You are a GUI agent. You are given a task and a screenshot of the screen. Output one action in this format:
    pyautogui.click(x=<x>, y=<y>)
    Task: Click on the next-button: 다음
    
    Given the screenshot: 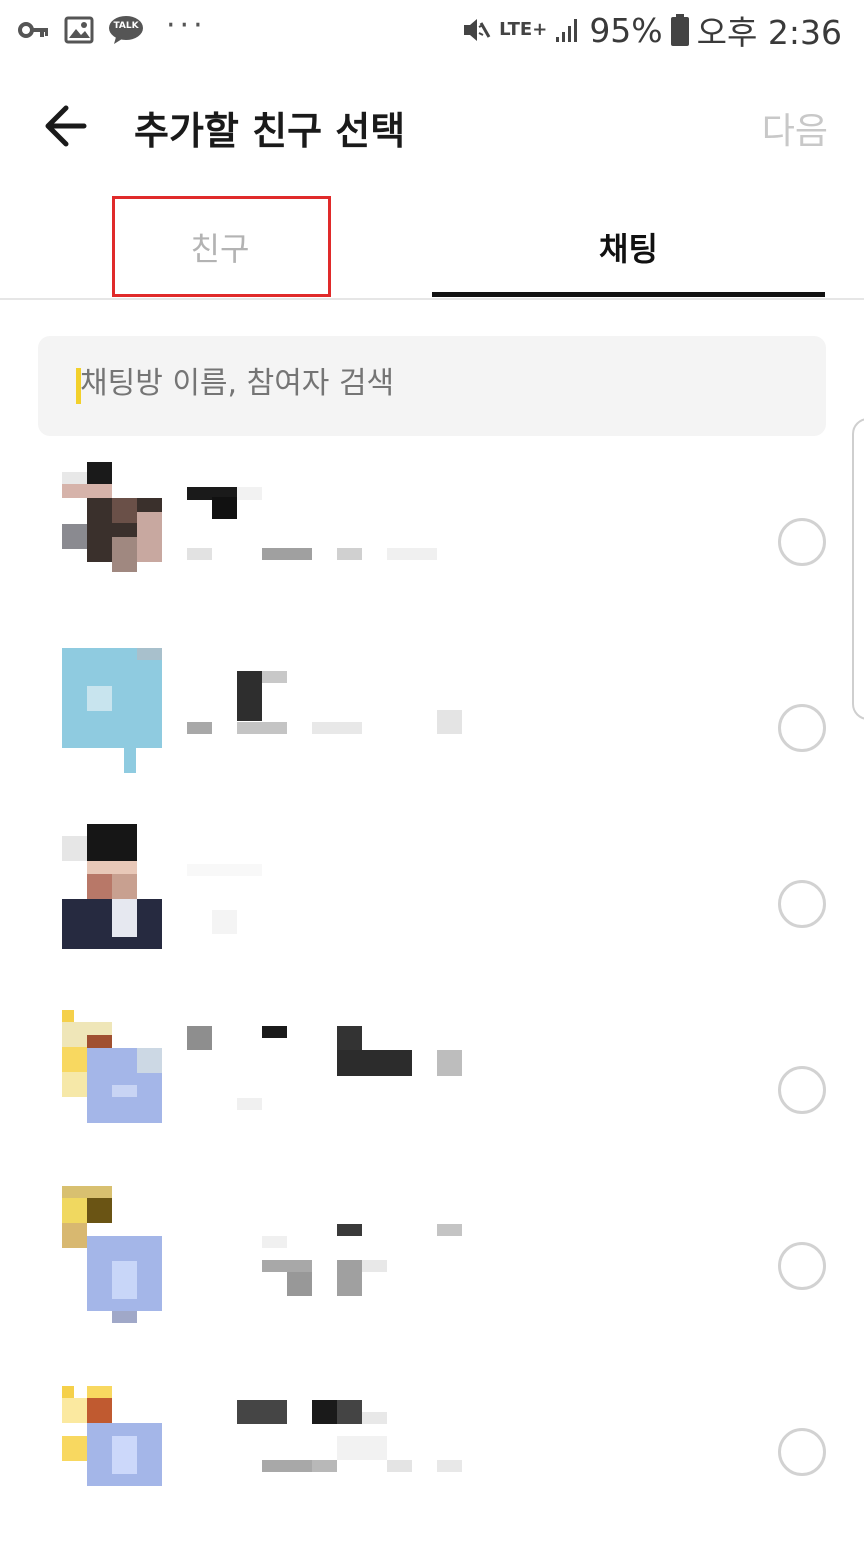 What is the action you would take?
    pyautogui.click(x=795, y=128)
    